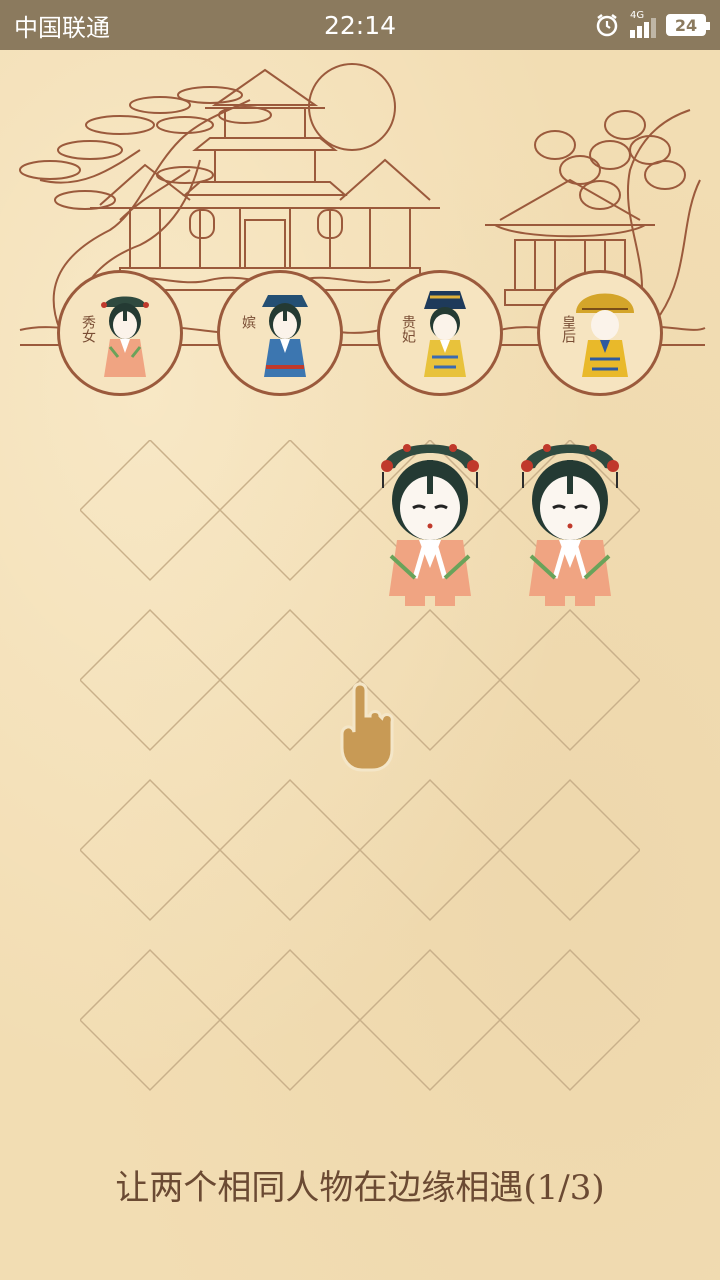  What do you see at coordinates (605, 335) in the screenshot?
I see `huanghou-figure-icon` at bounding box center [605, 335].